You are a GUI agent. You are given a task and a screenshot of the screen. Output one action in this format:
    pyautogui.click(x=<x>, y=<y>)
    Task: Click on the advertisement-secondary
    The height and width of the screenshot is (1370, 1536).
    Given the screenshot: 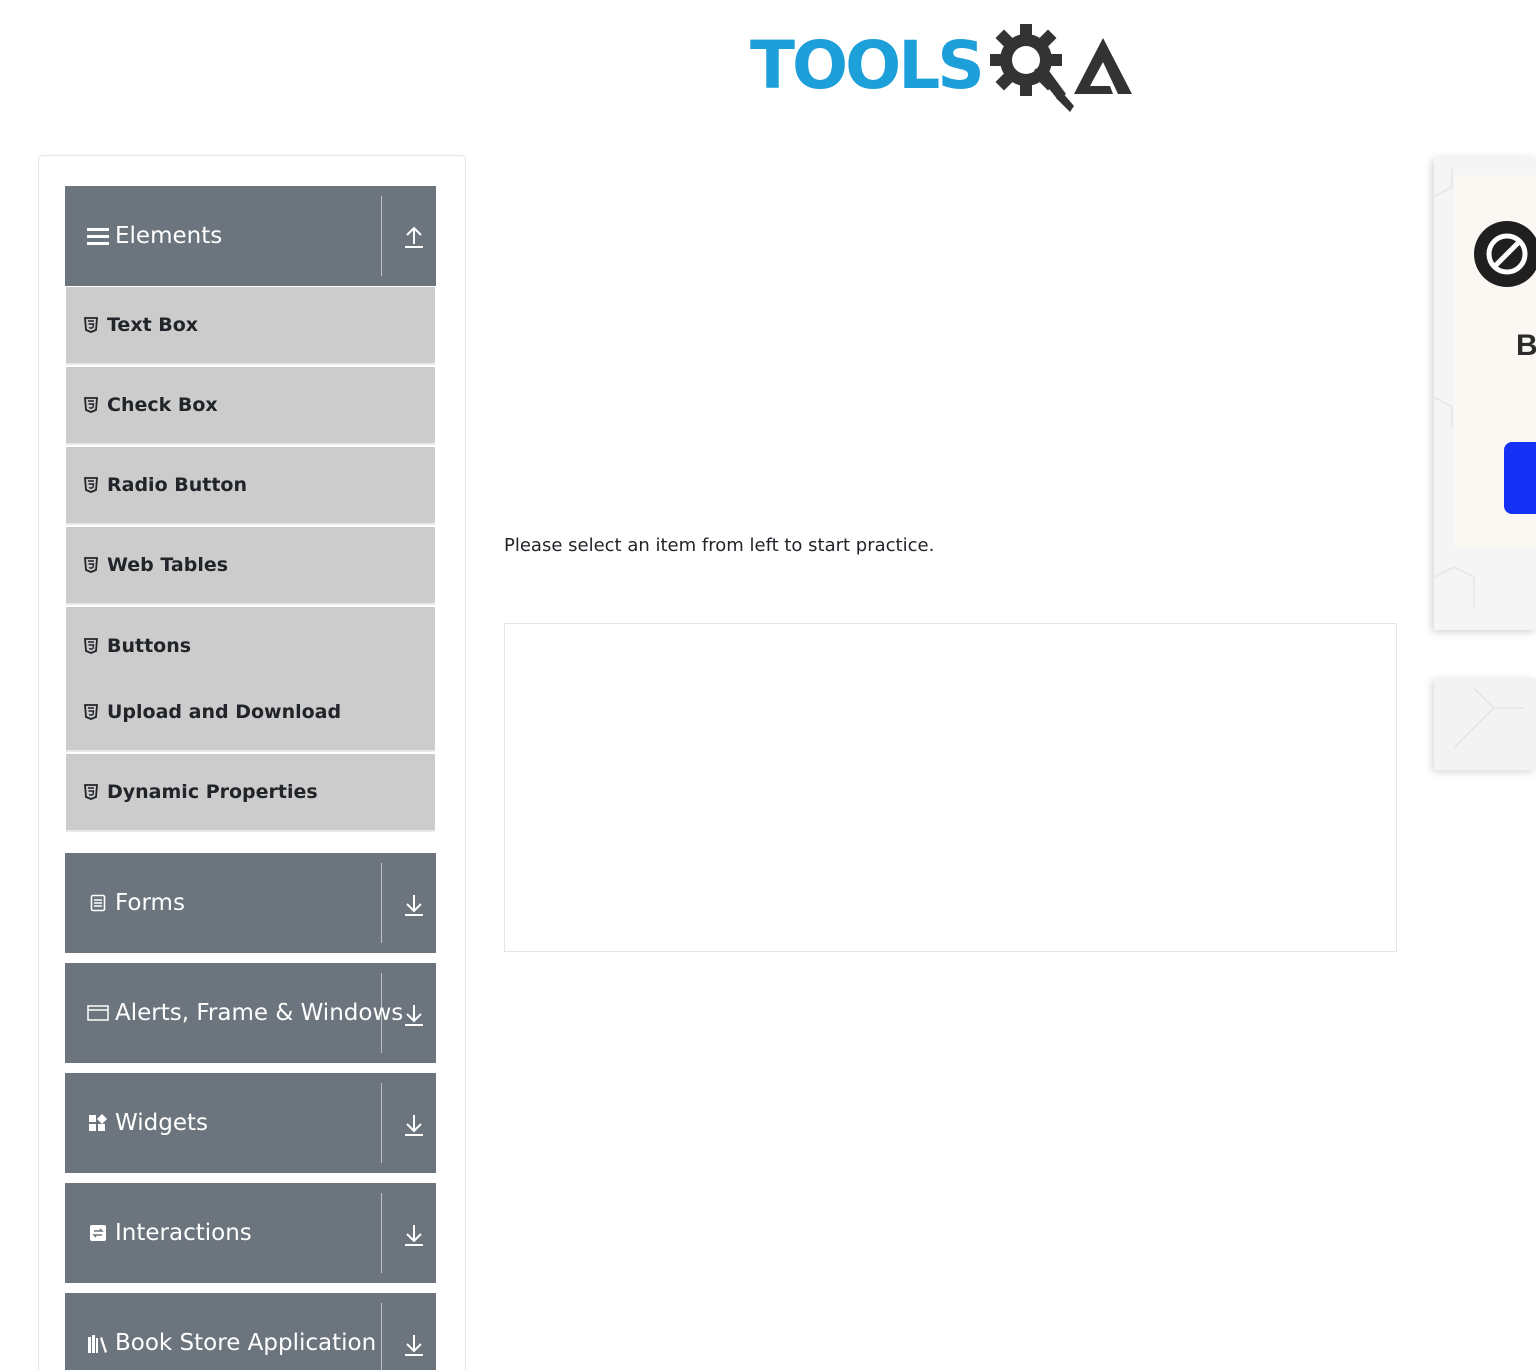 What is the action you would take?
    pyautogui.click(x=1485, y=724)
    